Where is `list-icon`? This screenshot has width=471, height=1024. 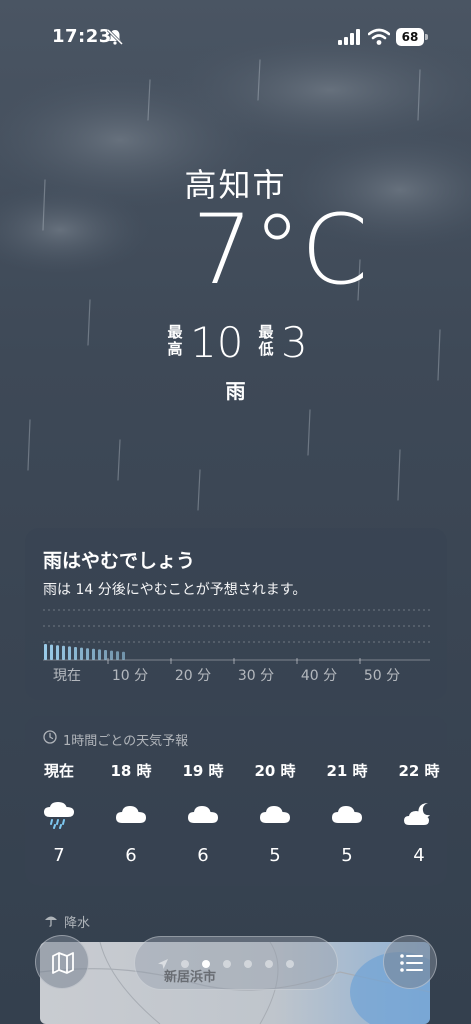 list-icon is located at coordinates (411, 963).